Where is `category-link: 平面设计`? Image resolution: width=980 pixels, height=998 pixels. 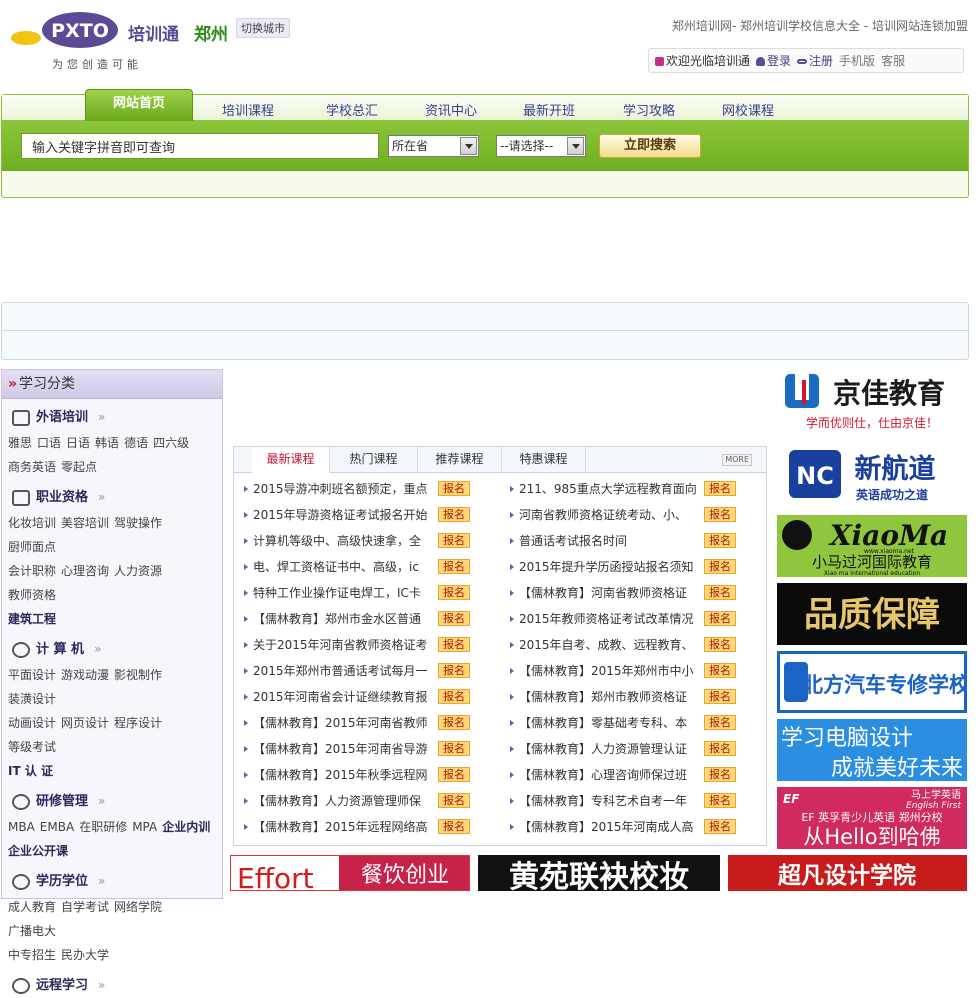 category-link: 平面设计 is located at coordinates (32, 675).